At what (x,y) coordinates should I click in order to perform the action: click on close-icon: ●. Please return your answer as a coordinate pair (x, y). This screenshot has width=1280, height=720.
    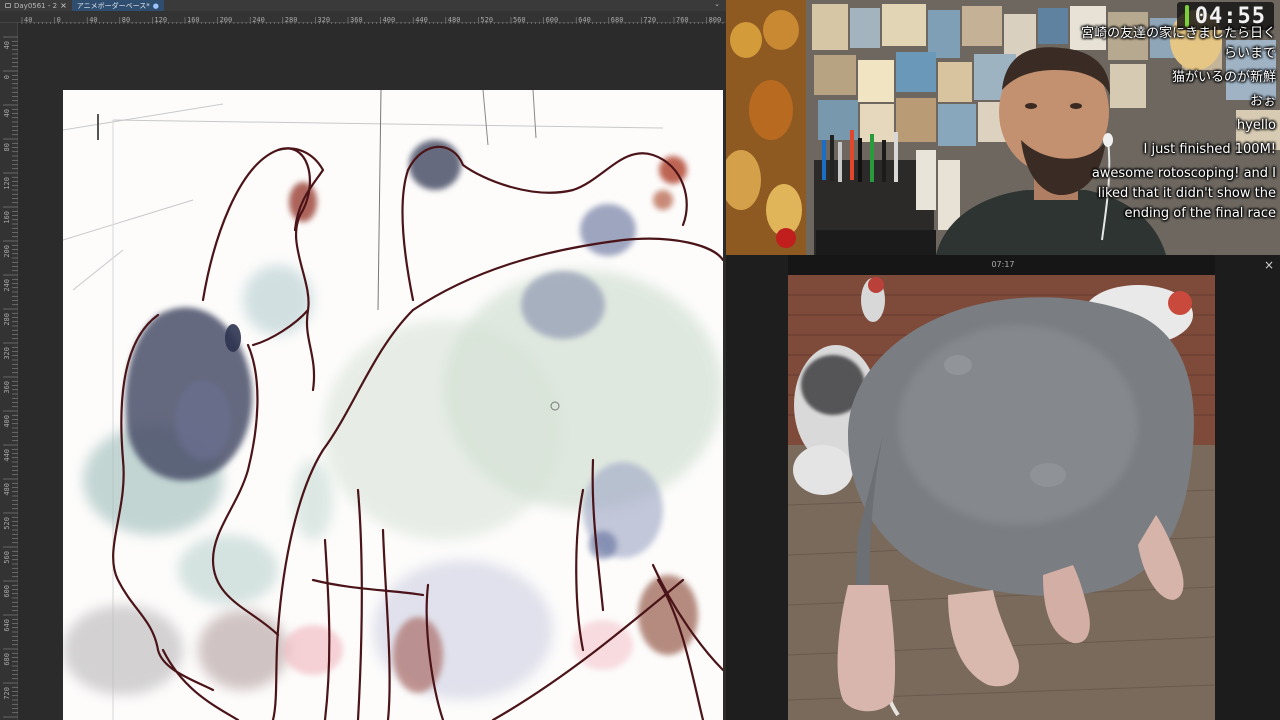
    Looking at the image, I should click on (156, 6).